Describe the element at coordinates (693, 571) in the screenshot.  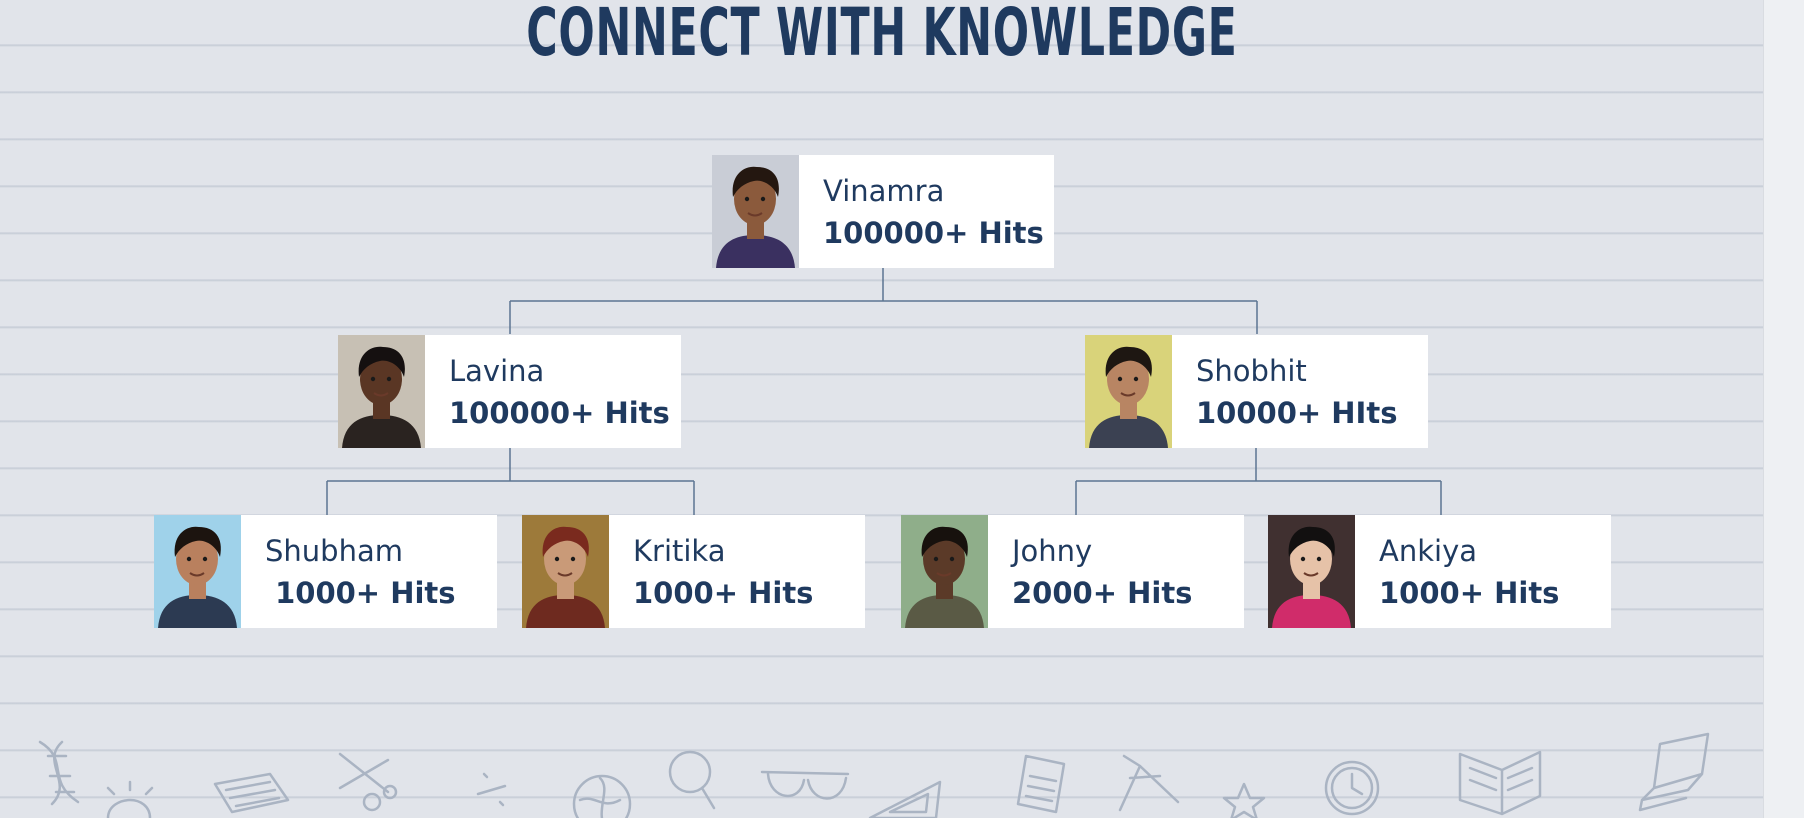
I see `person-card-kritika: Kritika 1000+ Hits` at that location.